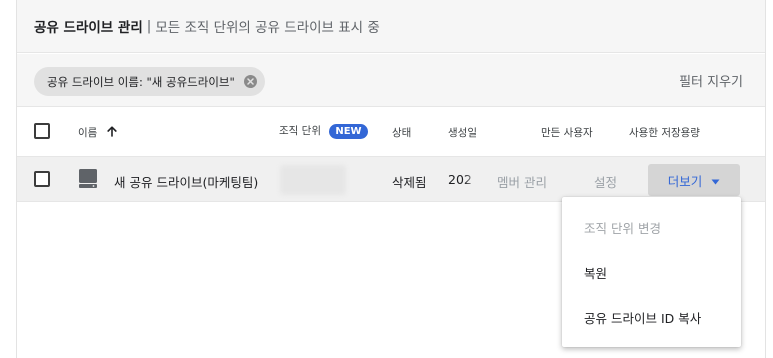  Describe the element at coordinates (267, 28) in the screenshot. I see `page-subtitle: 모든 조직 단위의 공유 드라이브 표시 중` at that location.